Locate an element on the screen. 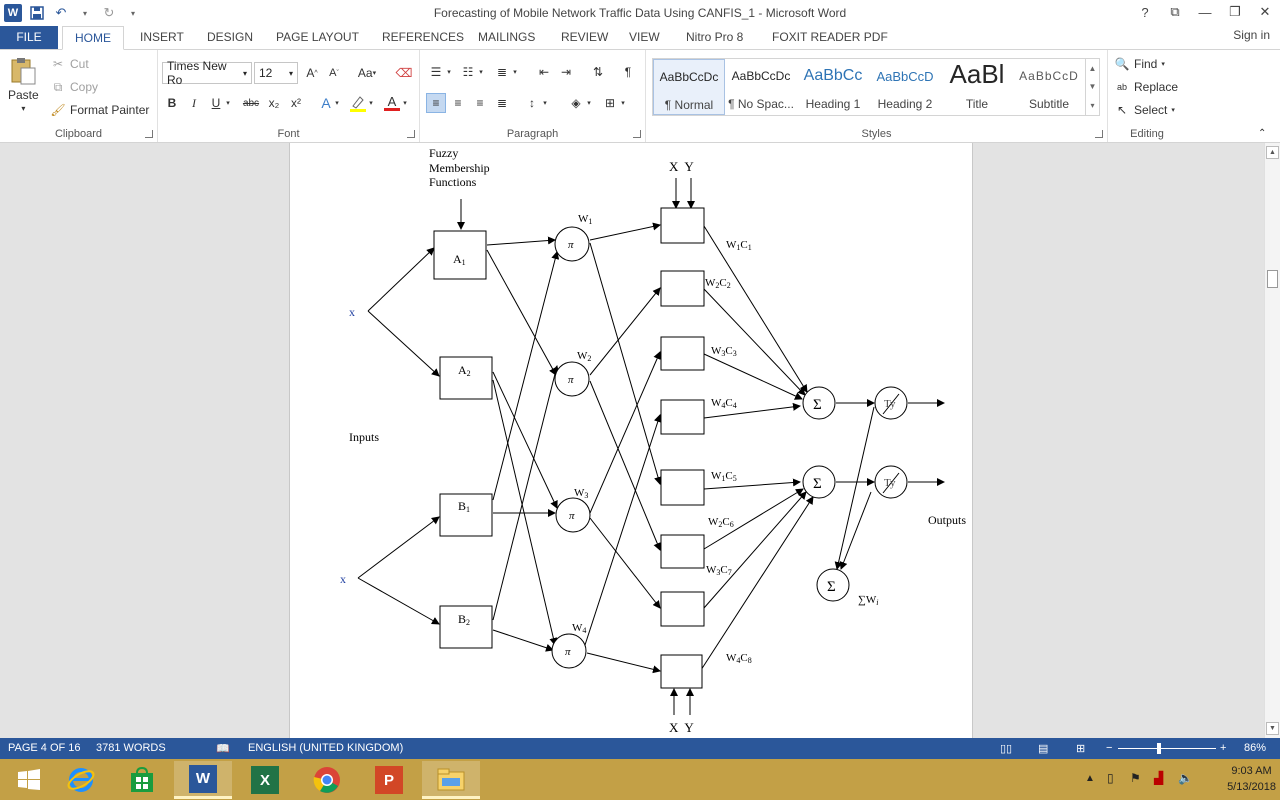 This screenshot has width=1280, height=800. strikethrough-button: abc is located at coordinates (251, 103).